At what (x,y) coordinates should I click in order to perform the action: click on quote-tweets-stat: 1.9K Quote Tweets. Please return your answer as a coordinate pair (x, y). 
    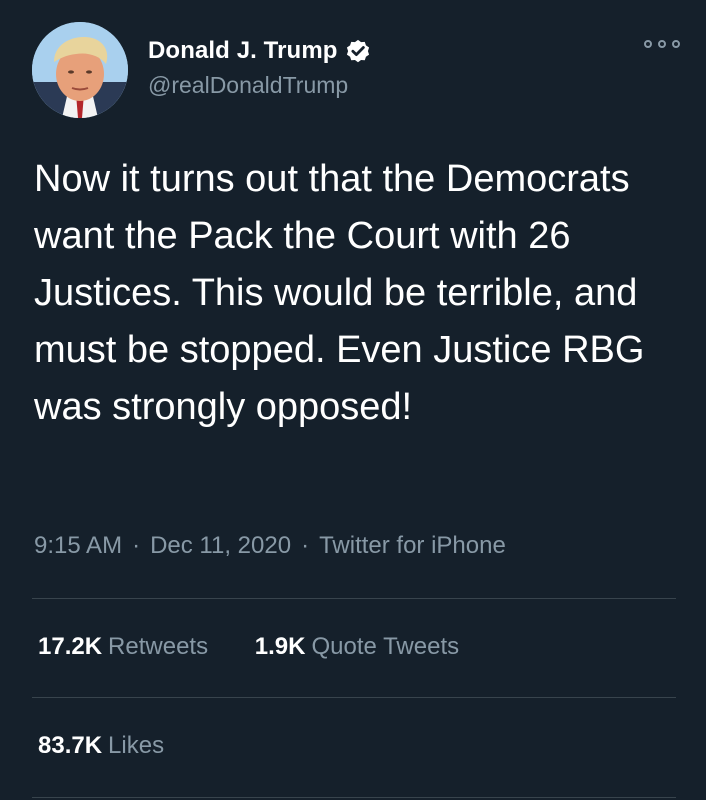
    Looking at the image, I should click on (357, 647).